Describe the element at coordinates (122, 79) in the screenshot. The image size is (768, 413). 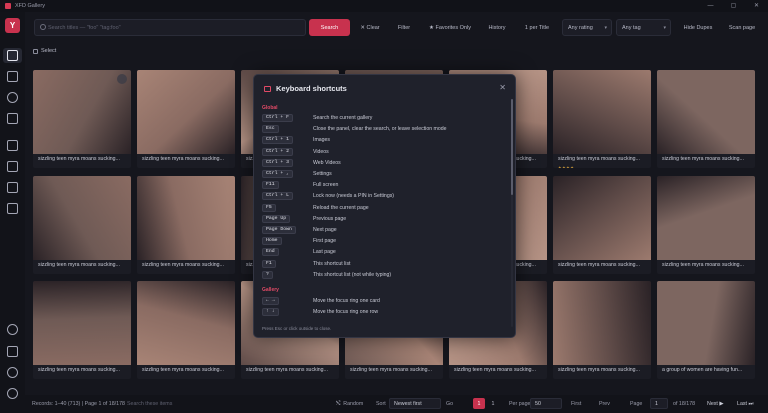
I see `card-menu-icon` at that location.